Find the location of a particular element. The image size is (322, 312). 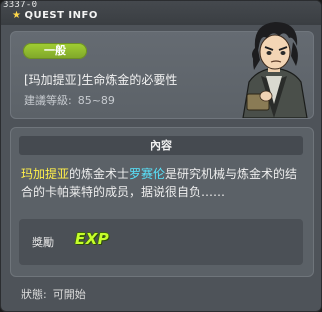

npc-name: 罗赛伦 is located at coordinates (147, 174).